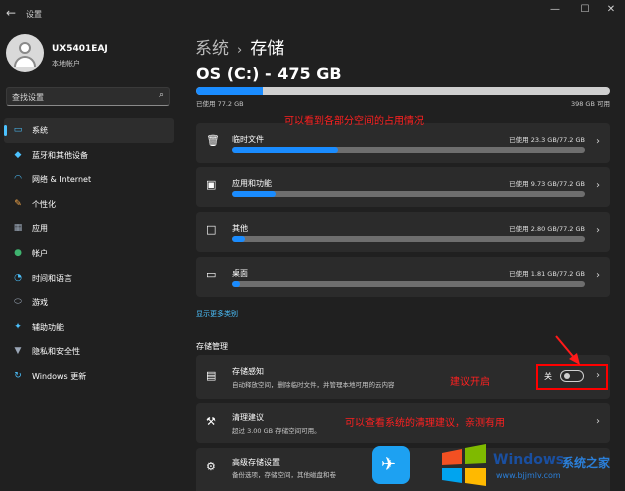 Image resolution: width=625 pixels, height=491 pixels. What do you see at coordinates (89, 351) in the screenshot?
I see `sidebar-item-privacy: ▼ 隐私和安全性` at bounding box center [89, 351].